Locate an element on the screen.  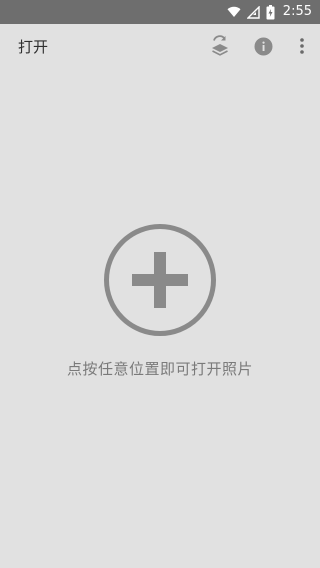
status-time: 2:55 is located at coordinates (297, 11).